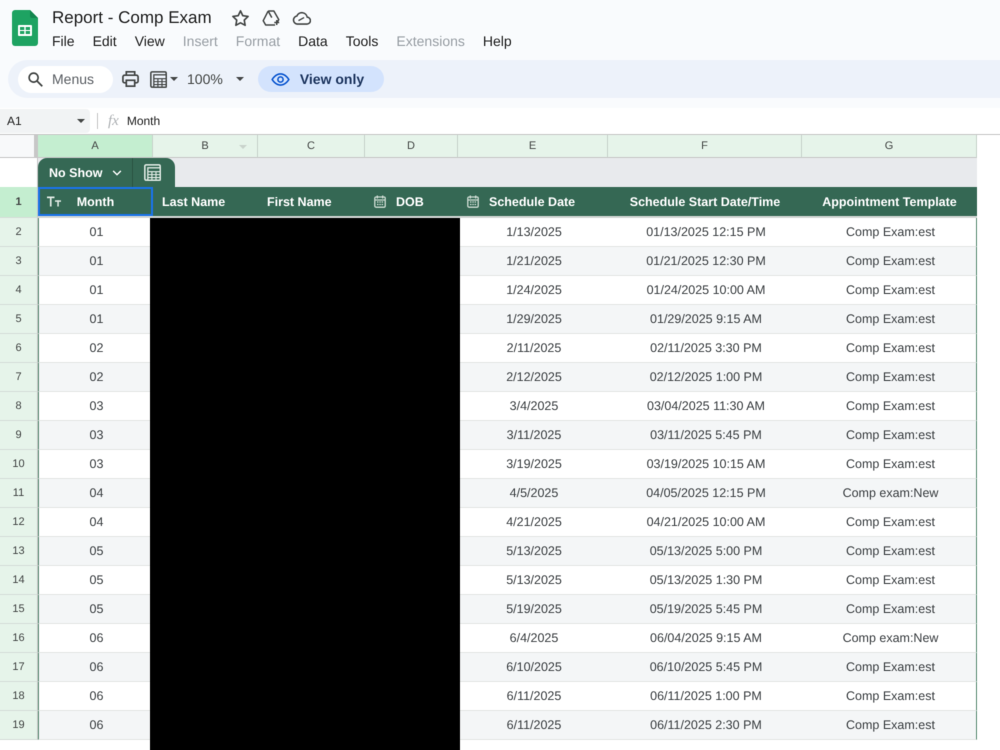 The width and height of the screenshot is (1000, 750). What do you see at coordinates (889, 146) in the screenshot?
I see `column-header: G` at bounding box center [889, 146].